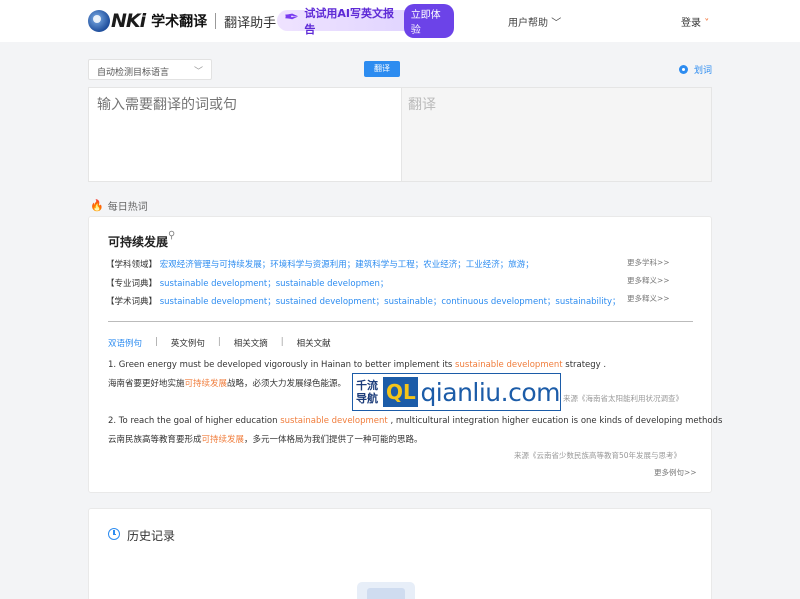 The width and height of the screenshot is (800, 599). What do you see at coordinates (648, 262) in the screenshot?
I see `more-subjects-link: 更多学科>>` at bounding box center [648, 262].